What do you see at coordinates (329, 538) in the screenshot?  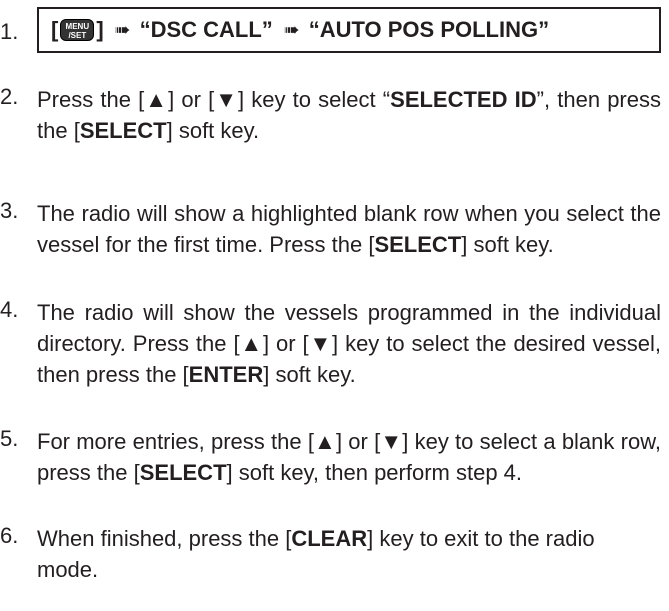 I see `clear-key-label: CLEAR` at bounding box center [329, 538].